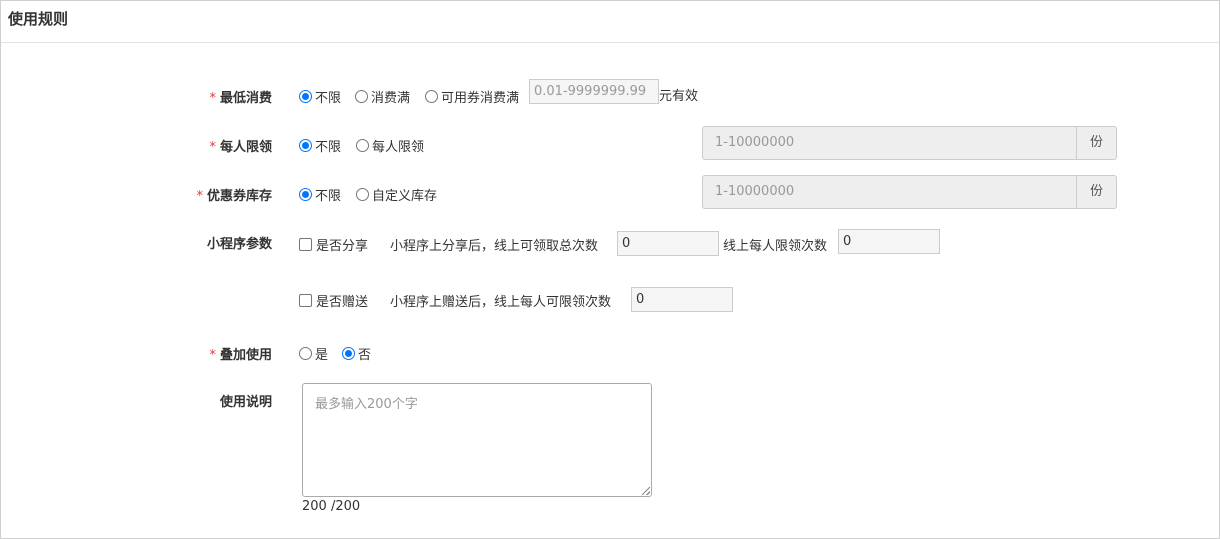  What do you see at coordinates (342, 246) in the screenshot?
I see `checkbox-label: 是否分享` at bounding box center [342, 246].